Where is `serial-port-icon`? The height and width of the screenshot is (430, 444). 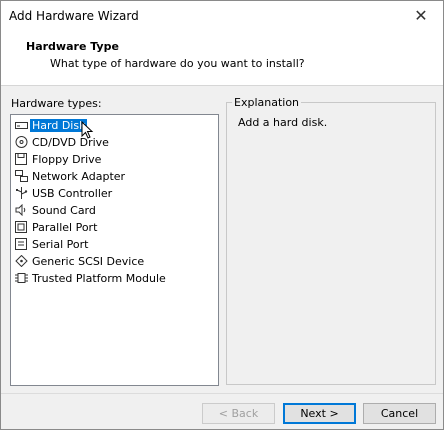 serial-port-icon is located at coordinates (21, 244).